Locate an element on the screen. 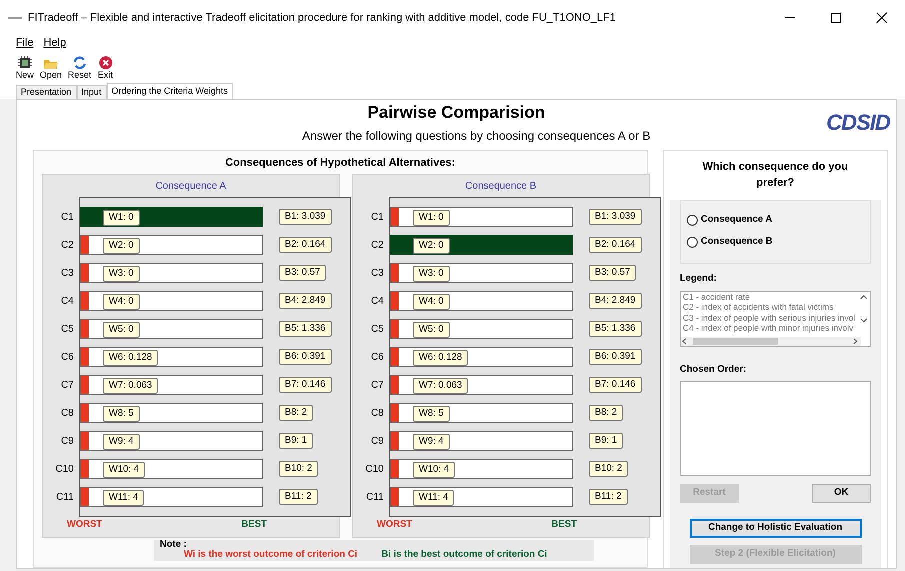 The height and width of the screenshot is (571, 905). horizontal-scrollbar is located at coordinates (771, 341).